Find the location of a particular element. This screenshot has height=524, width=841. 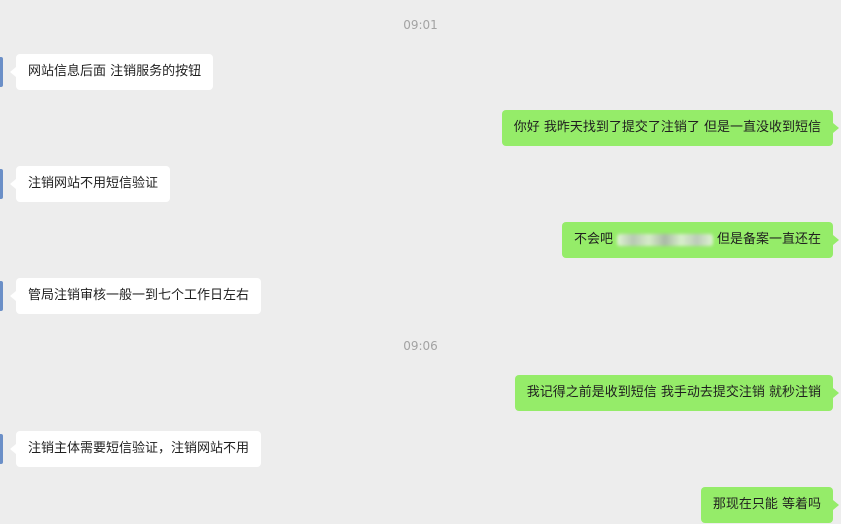

message-text: 管局注销审核一般一到七个工作日左右 is located at coordinates (139, 295).